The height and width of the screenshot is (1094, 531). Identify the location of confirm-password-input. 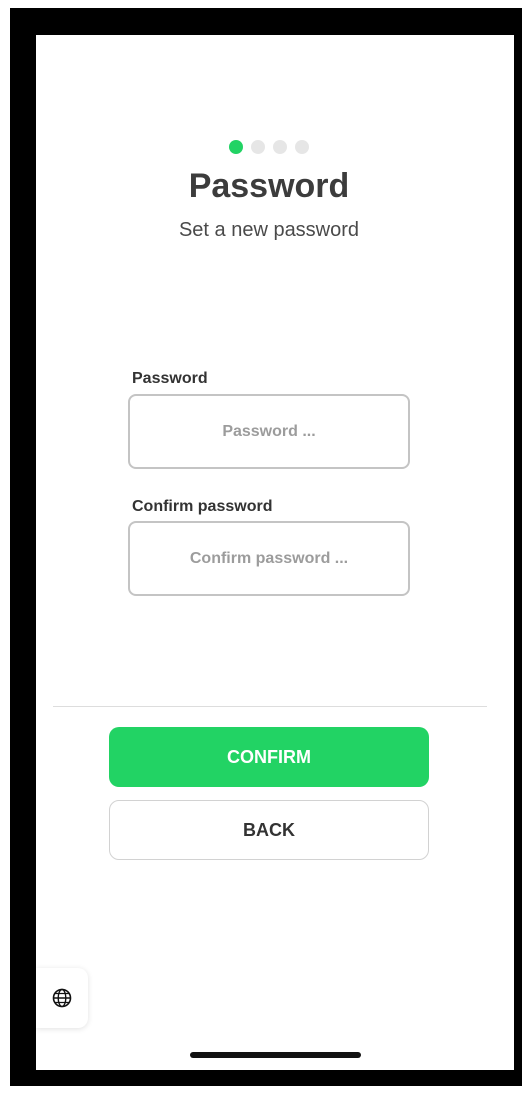
(269, 558).